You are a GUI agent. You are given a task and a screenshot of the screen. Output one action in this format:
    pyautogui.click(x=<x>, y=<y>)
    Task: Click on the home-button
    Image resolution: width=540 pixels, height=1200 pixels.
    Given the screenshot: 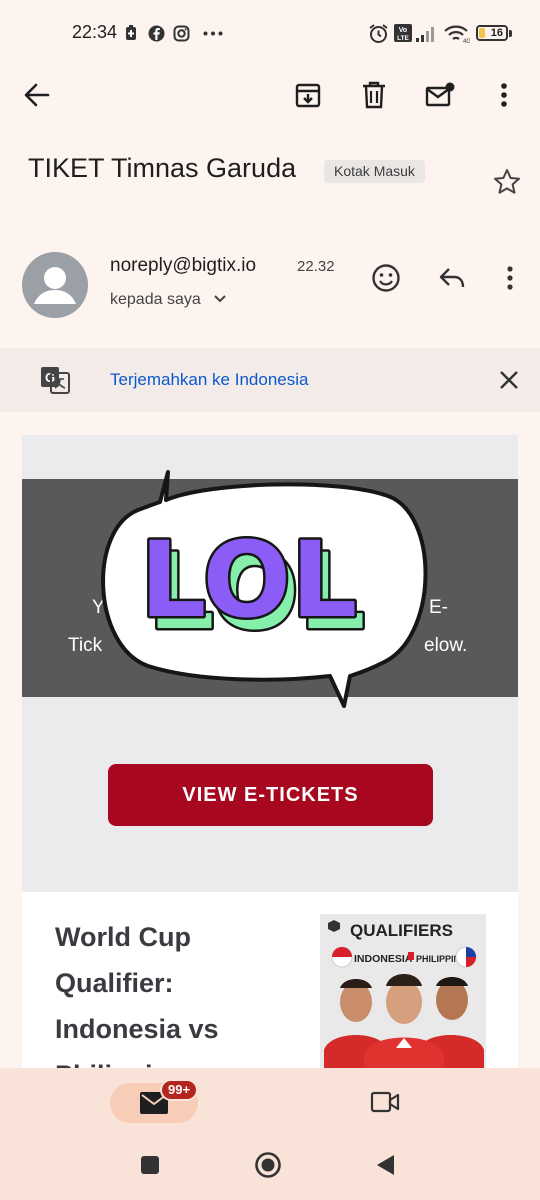 What is the action you would take?
    pyautogui.click(x=268, y=1165)
    